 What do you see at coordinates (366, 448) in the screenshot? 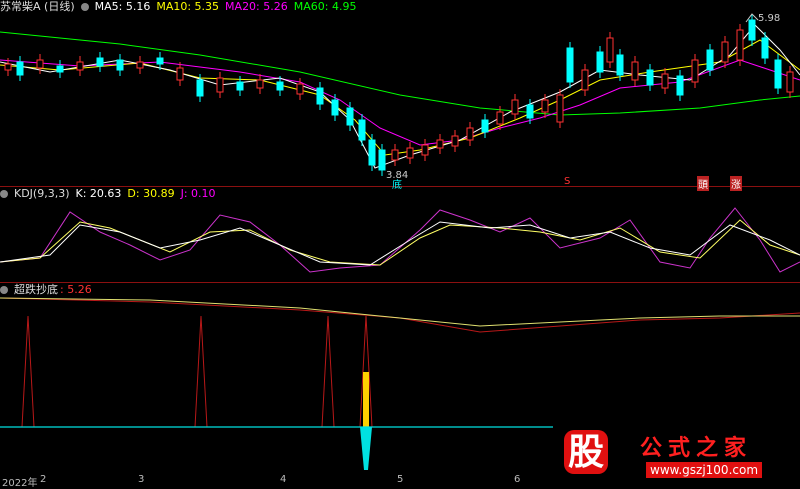
I see `signal-bar-cyan` at bounding box center [366, 448].